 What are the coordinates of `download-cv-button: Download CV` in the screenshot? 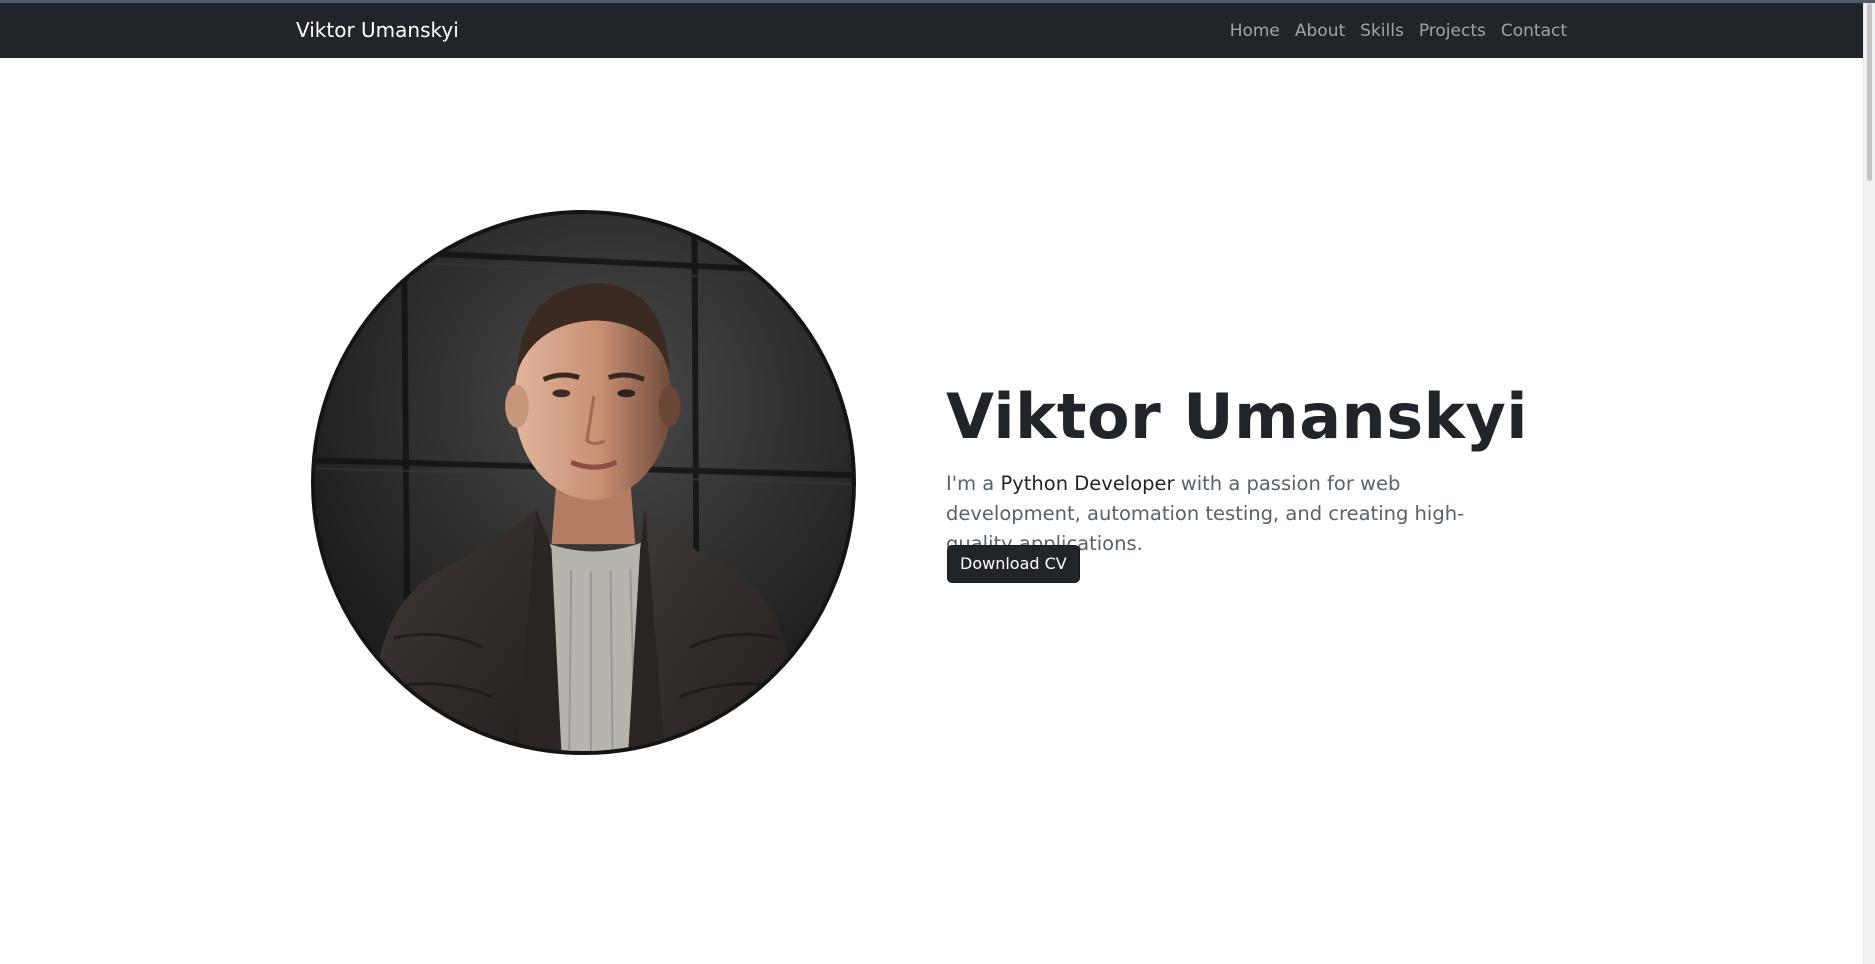 It's located at (1013, 564).